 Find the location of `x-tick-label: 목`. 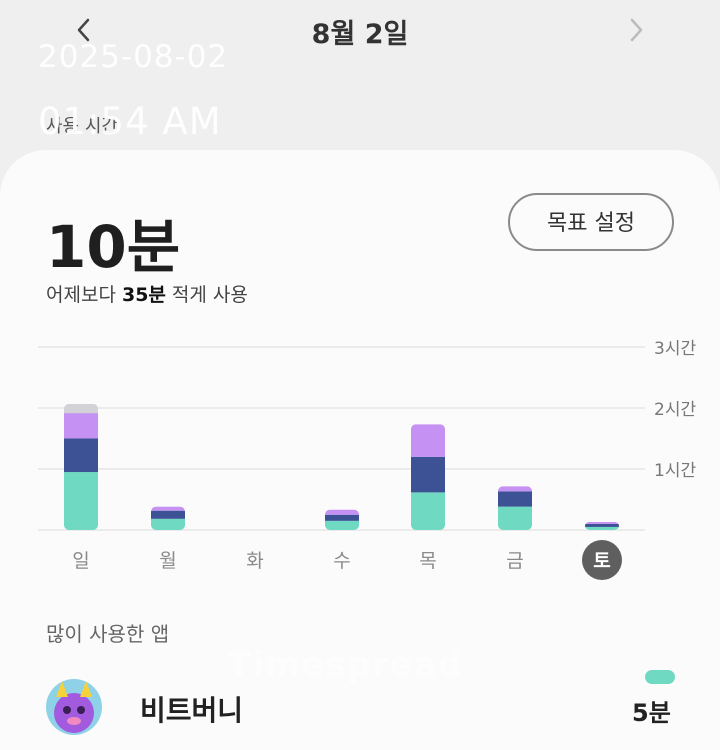

x-tick-label: 목 is located at coordinates (427, 561).